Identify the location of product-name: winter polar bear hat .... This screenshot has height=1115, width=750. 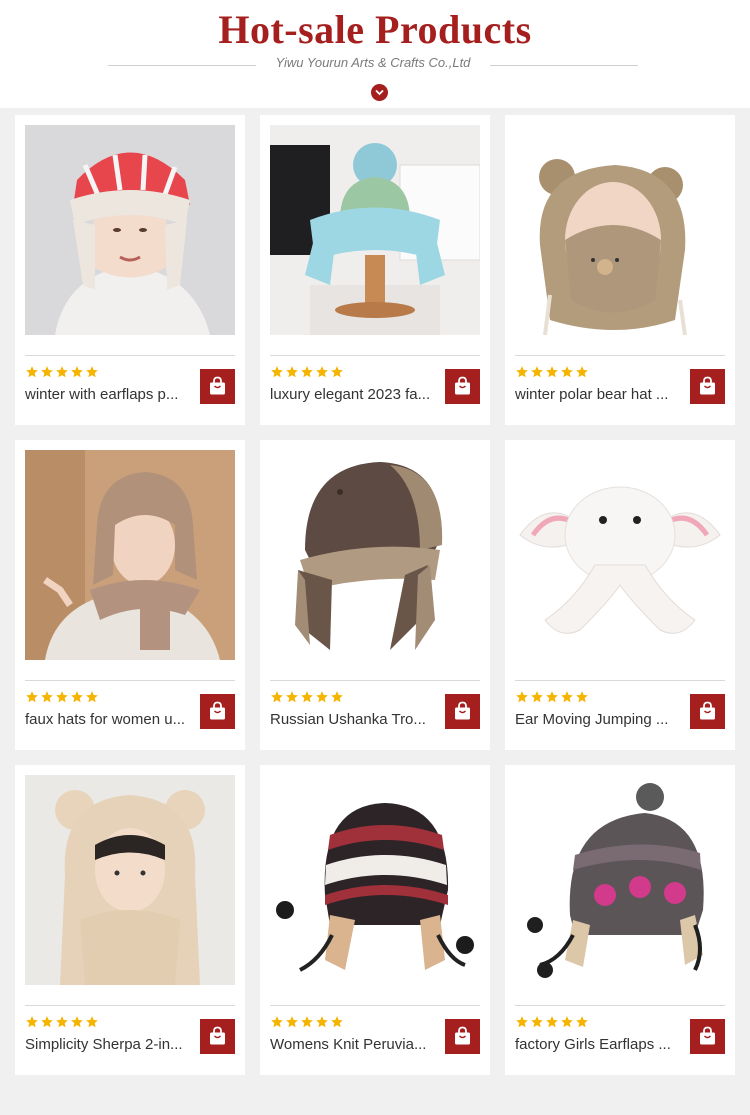
(600, 394).